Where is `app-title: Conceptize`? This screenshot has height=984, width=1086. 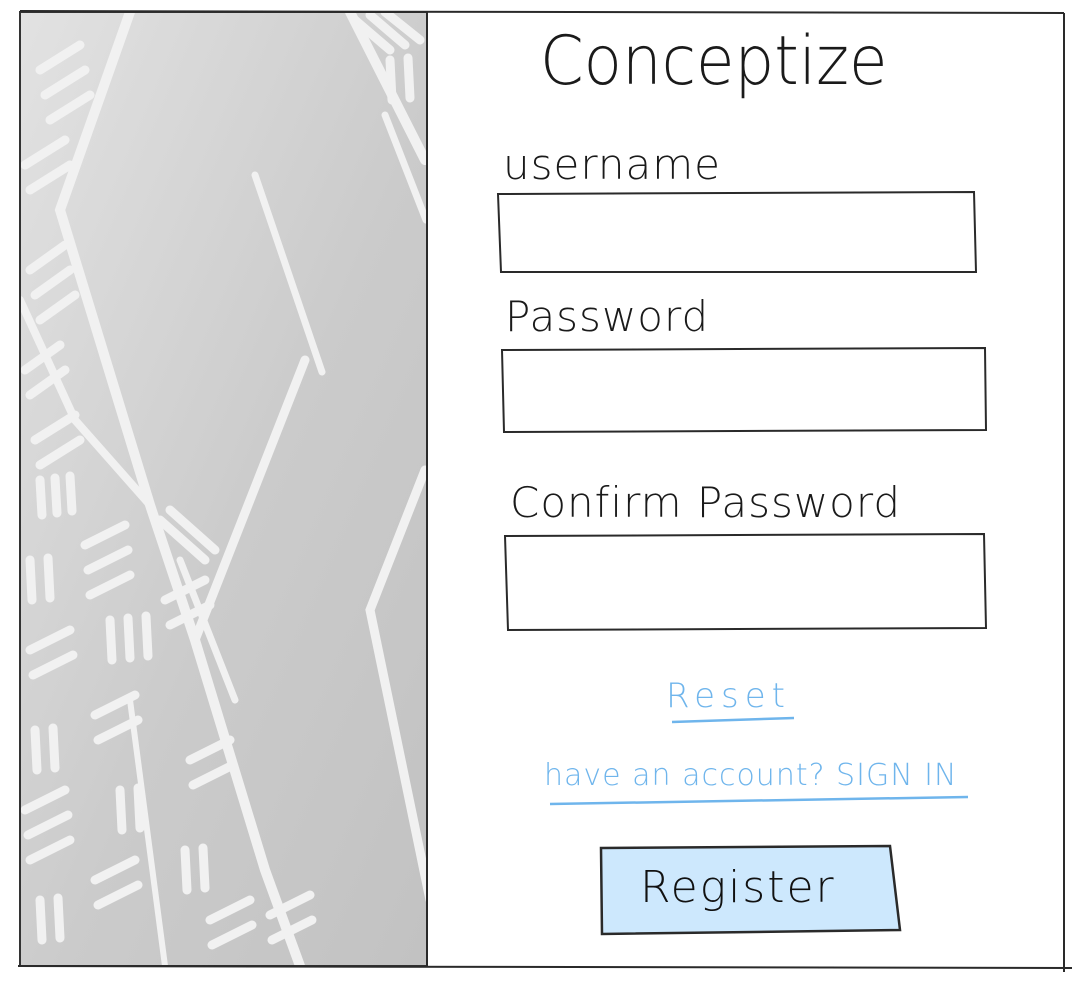 app-title: Conceptize is located at coordinates (714, 61).